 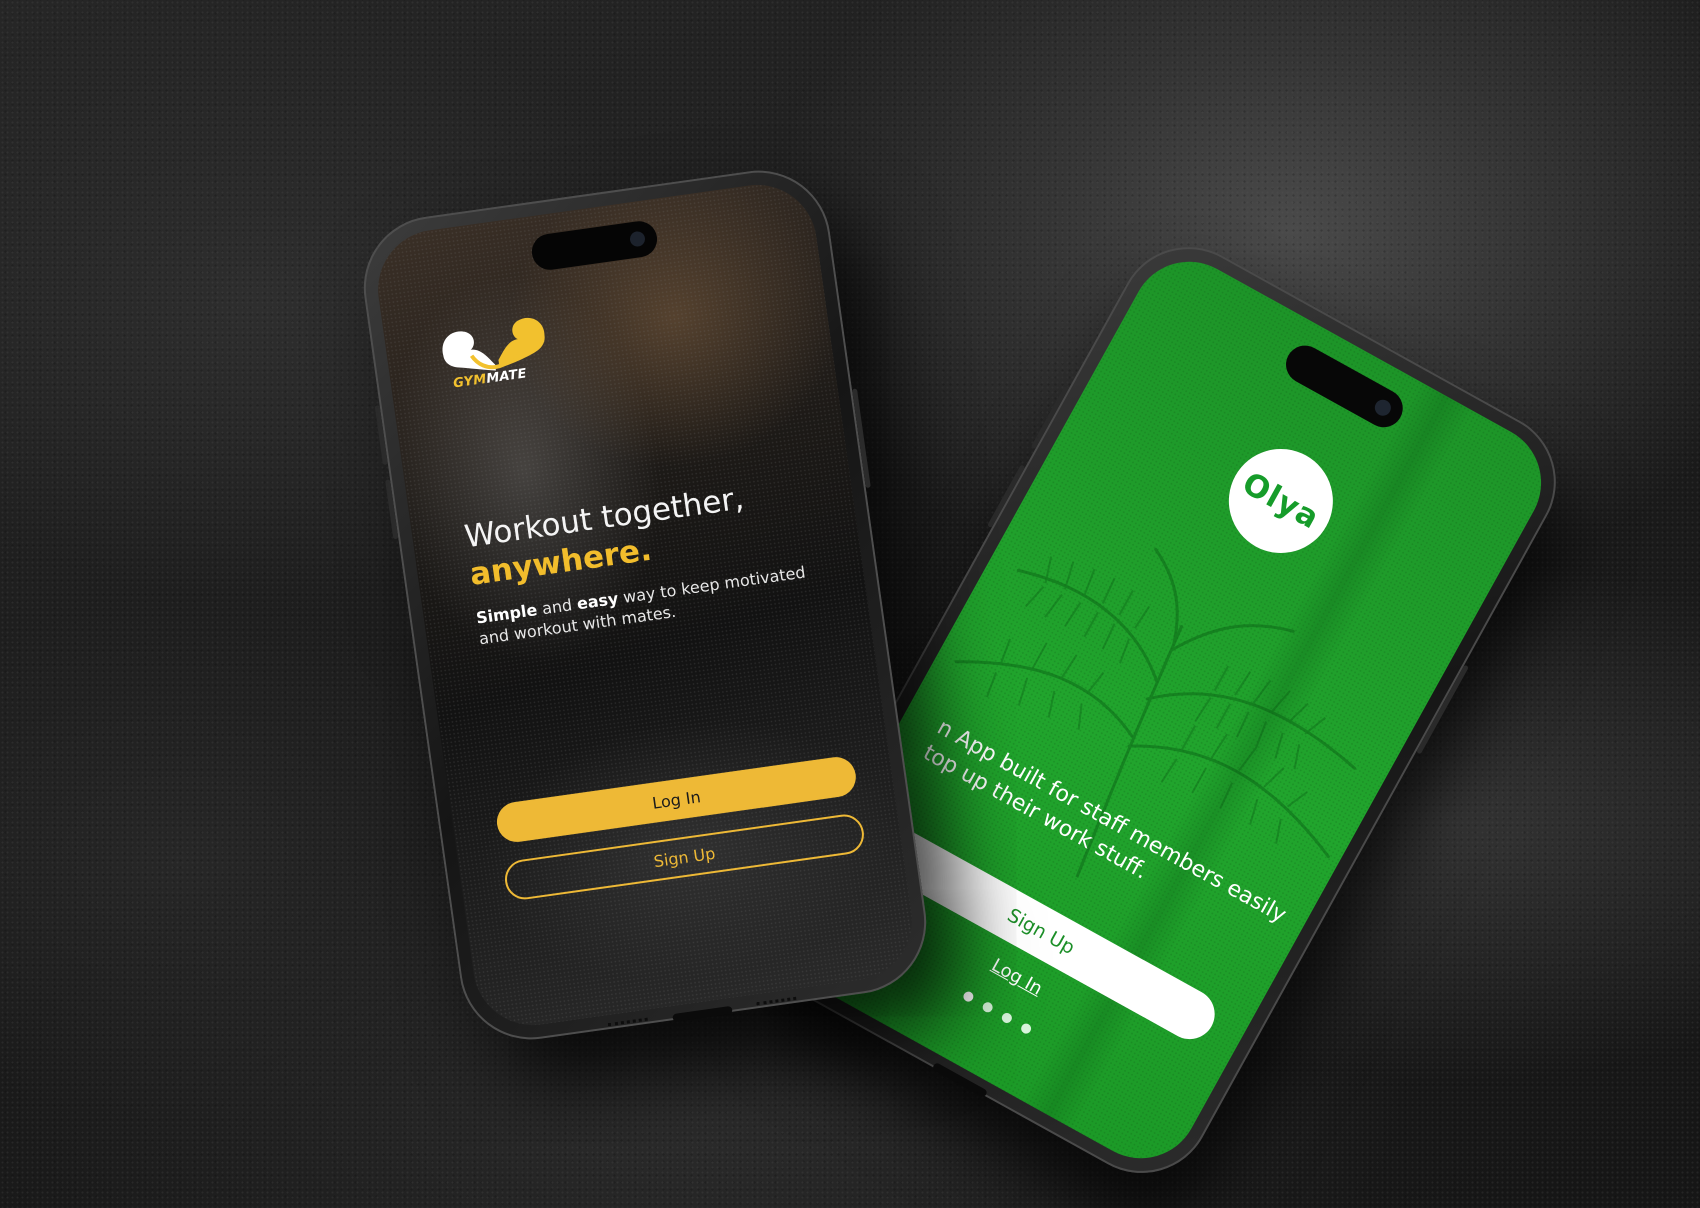 I want to click on flexed-arms-logo-icon, so click(x=493, y=344).